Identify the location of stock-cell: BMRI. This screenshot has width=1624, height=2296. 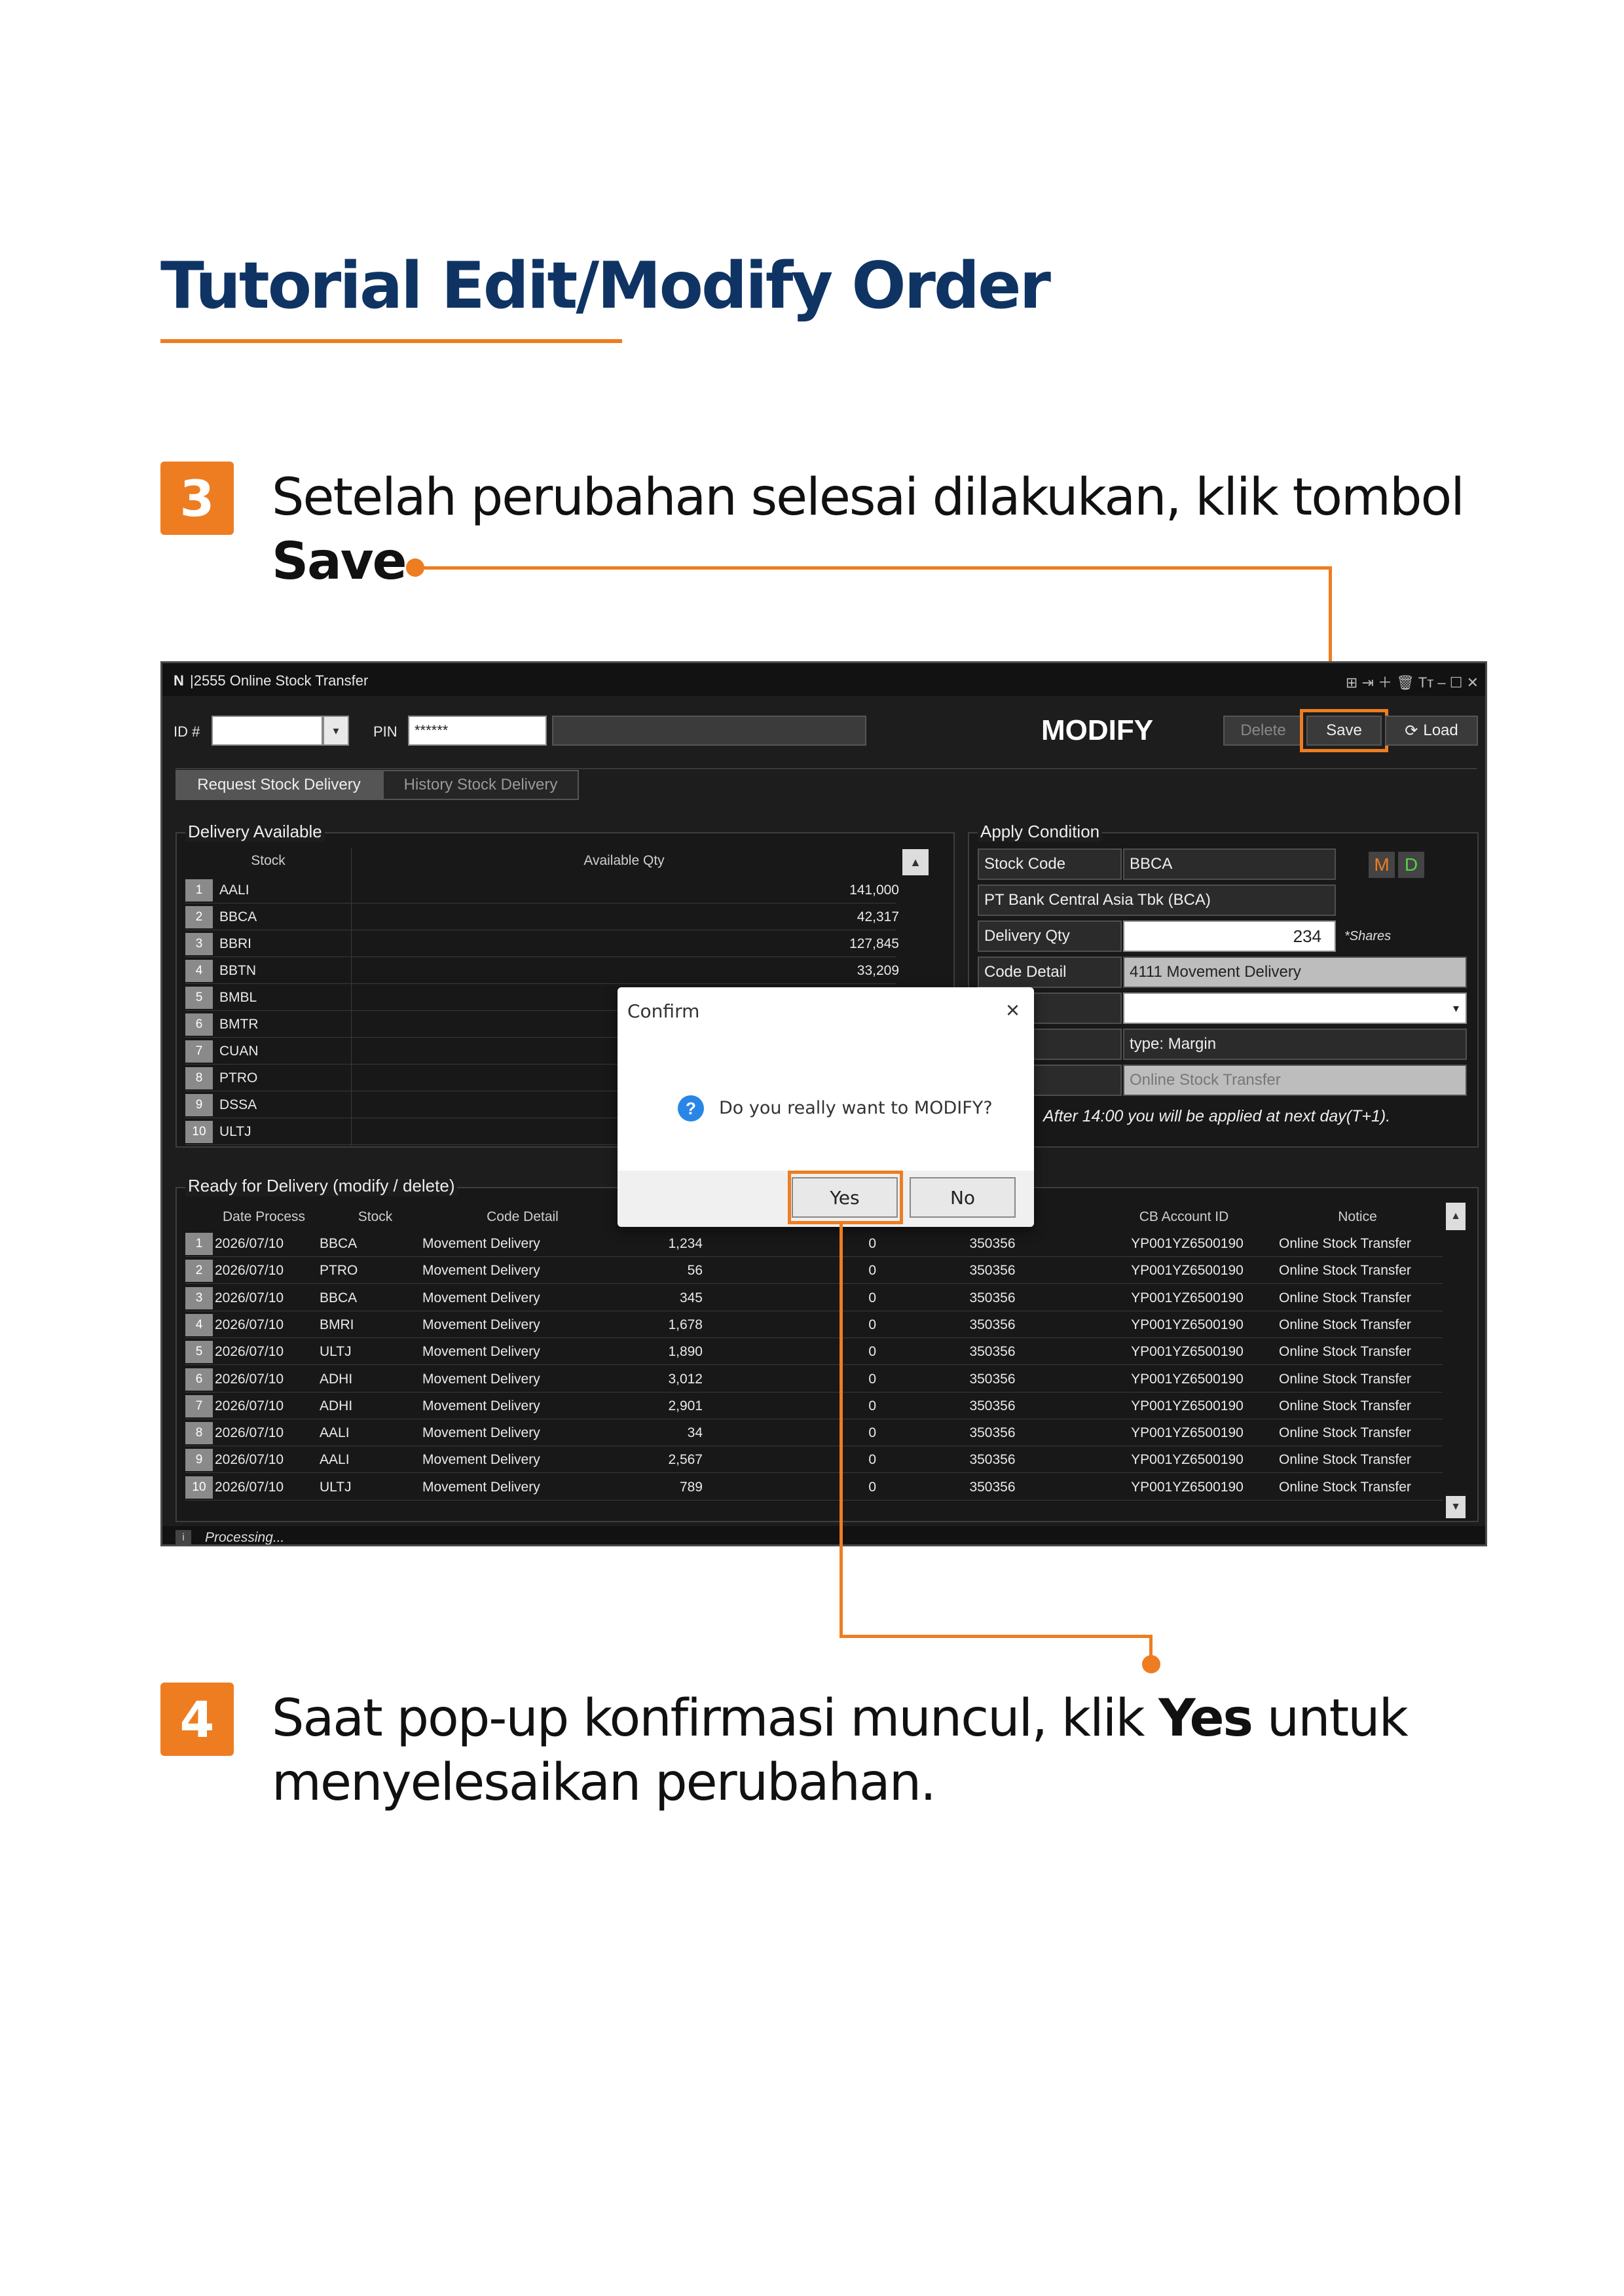
(365, 1325).